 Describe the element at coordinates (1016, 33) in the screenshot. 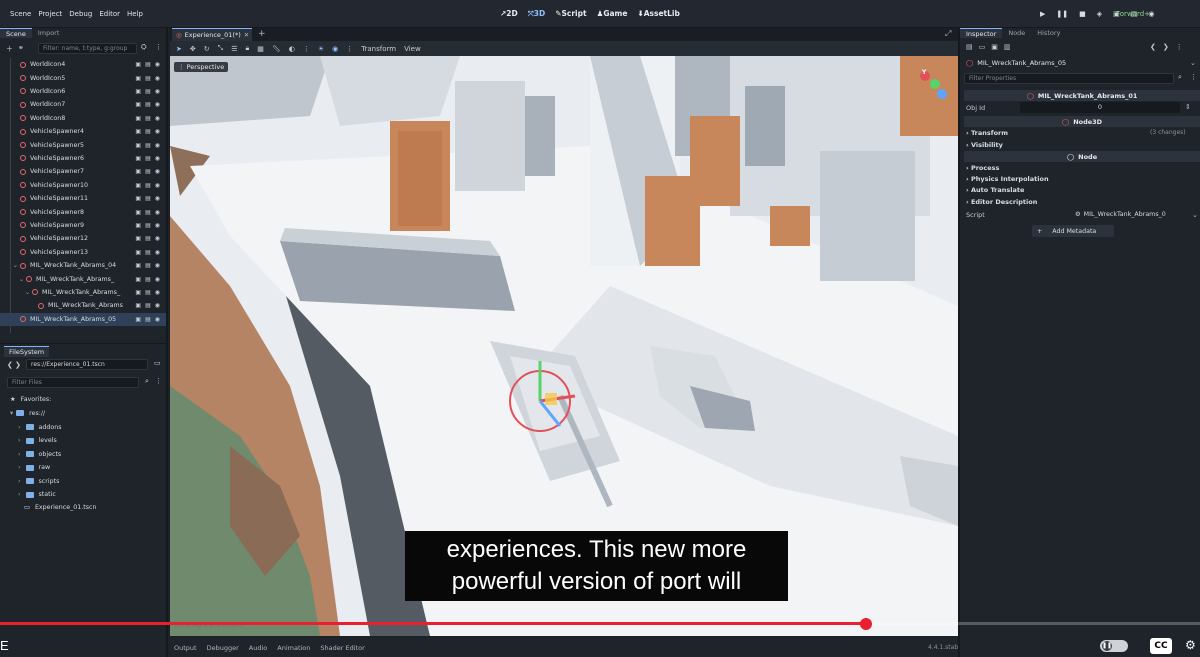

I see `tab-node: Node` at that location.